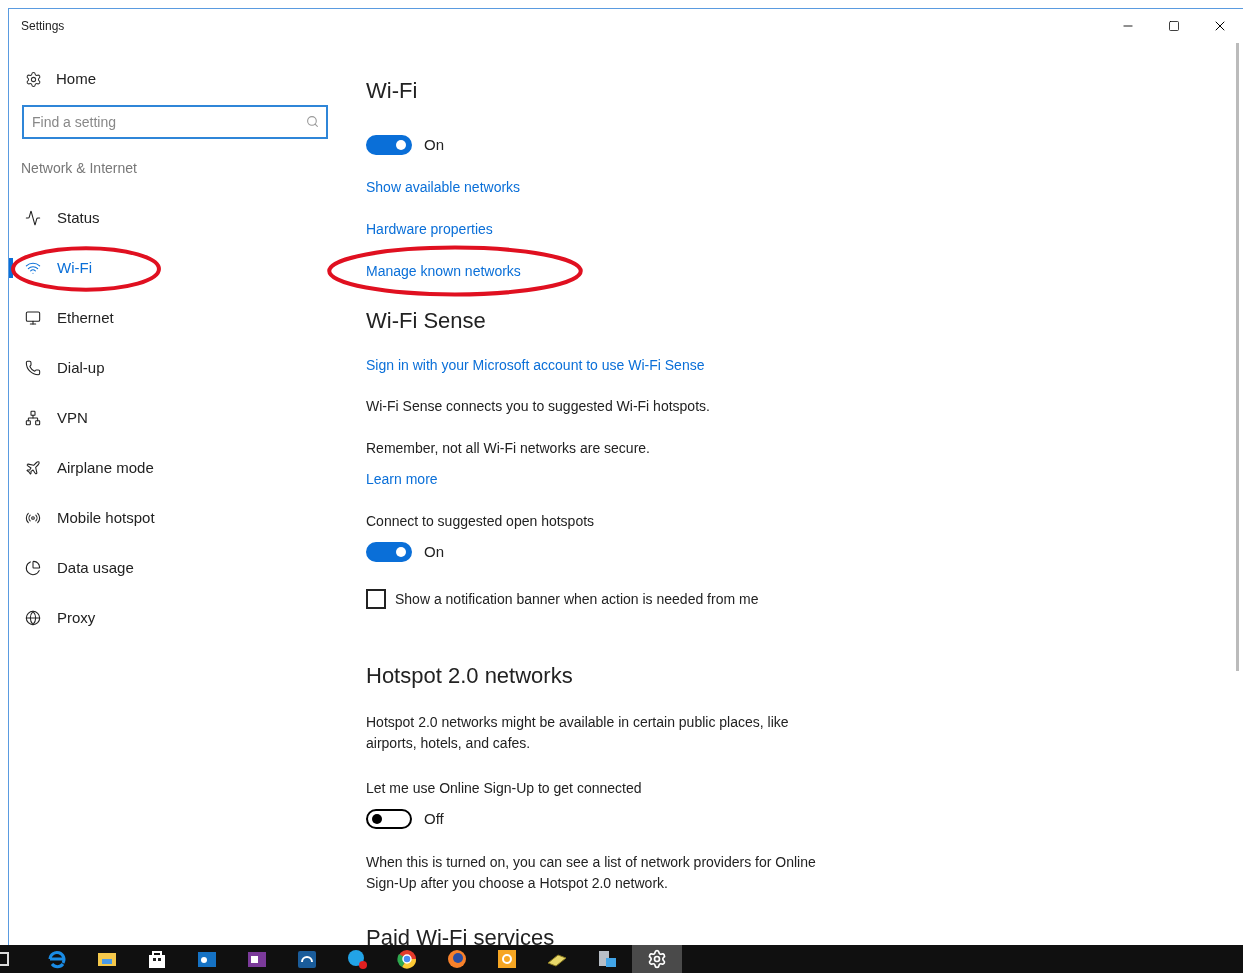 The image size is (1243, 973). Describe the element at coordinates (577, 599) in the screenshot. I see `checkbox-label: Show a notification banner when action is needed from me` at that location.